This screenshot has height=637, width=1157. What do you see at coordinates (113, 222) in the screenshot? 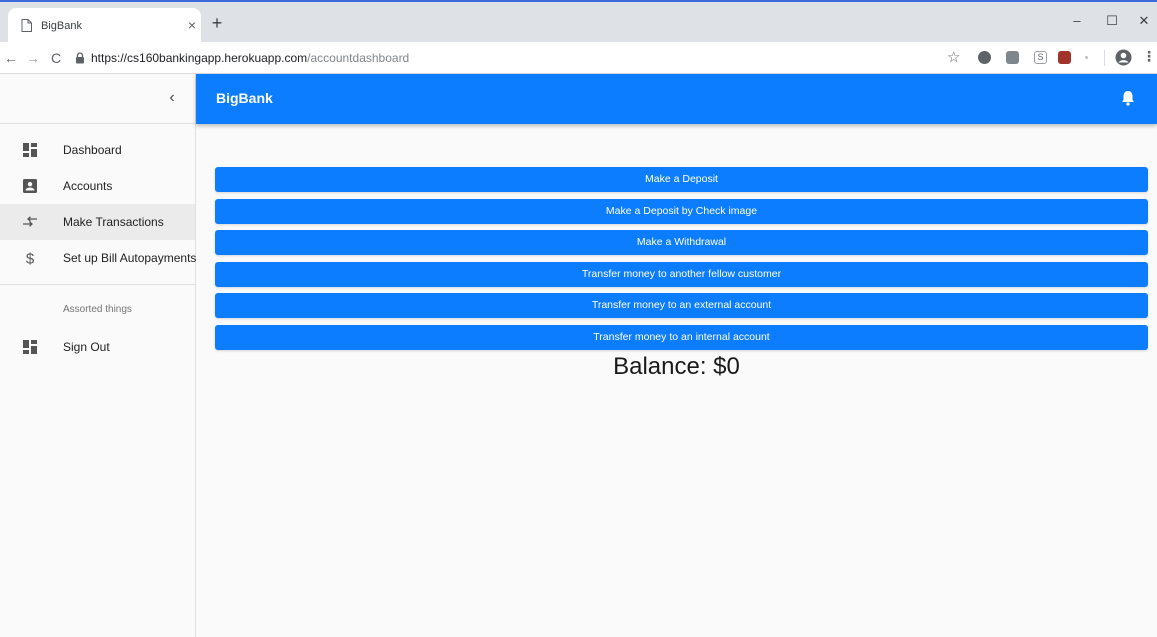
I see `sidebar-item-label: Make Transactions` at bounding box center [113, 222].